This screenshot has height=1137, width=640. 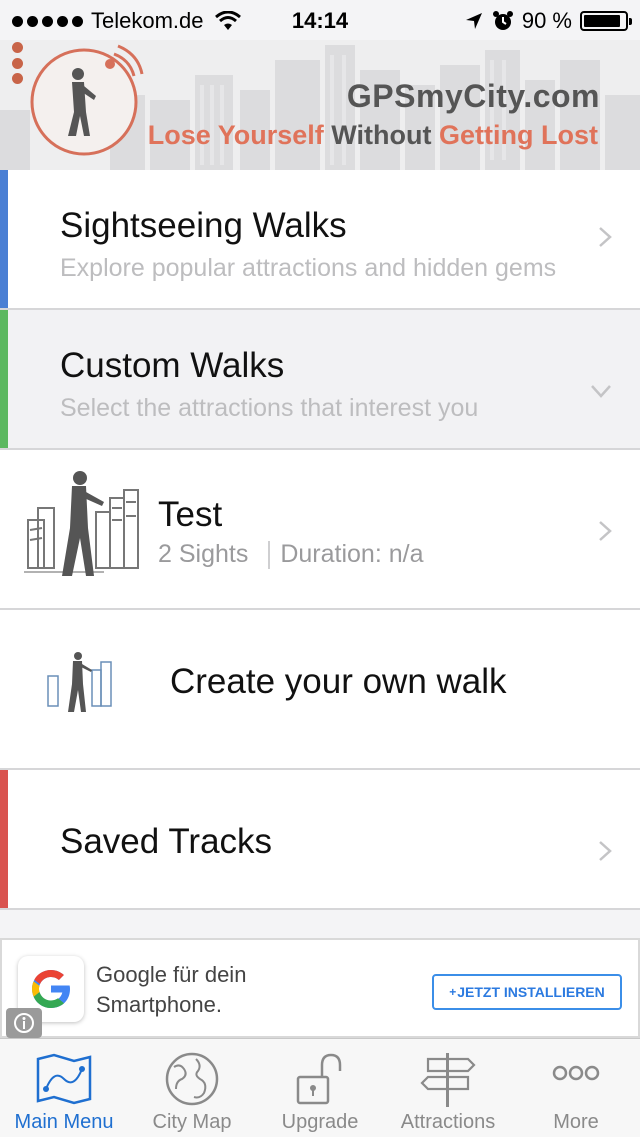 What do you see at coordinates (320, 1122) in the screenshot?
I see `tab-label: Upgrade` at bounding box center [320, 1122].